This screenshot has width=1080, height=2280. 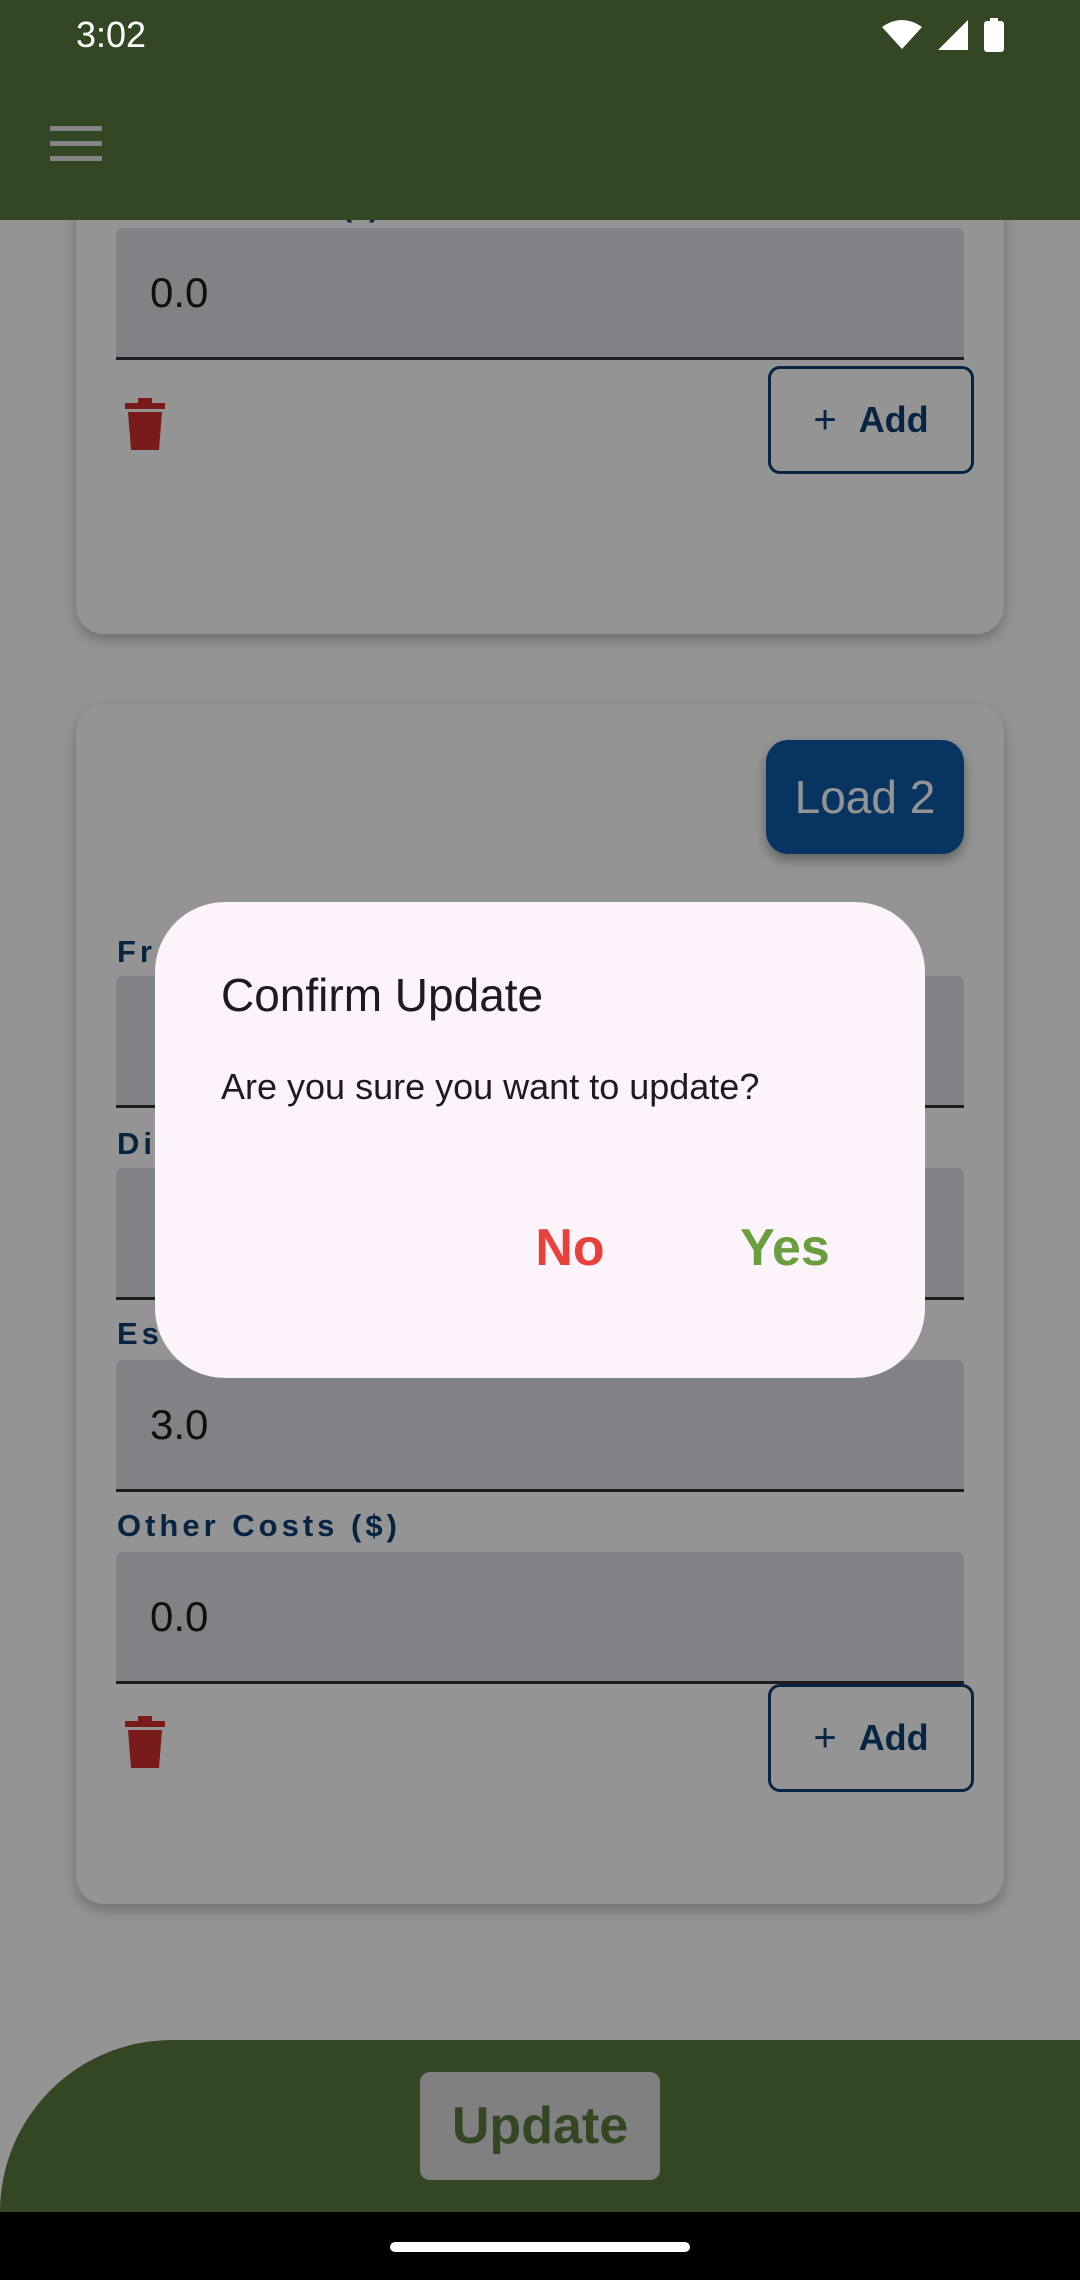 I want to click on signal-icon, so click(x=953, y=35).